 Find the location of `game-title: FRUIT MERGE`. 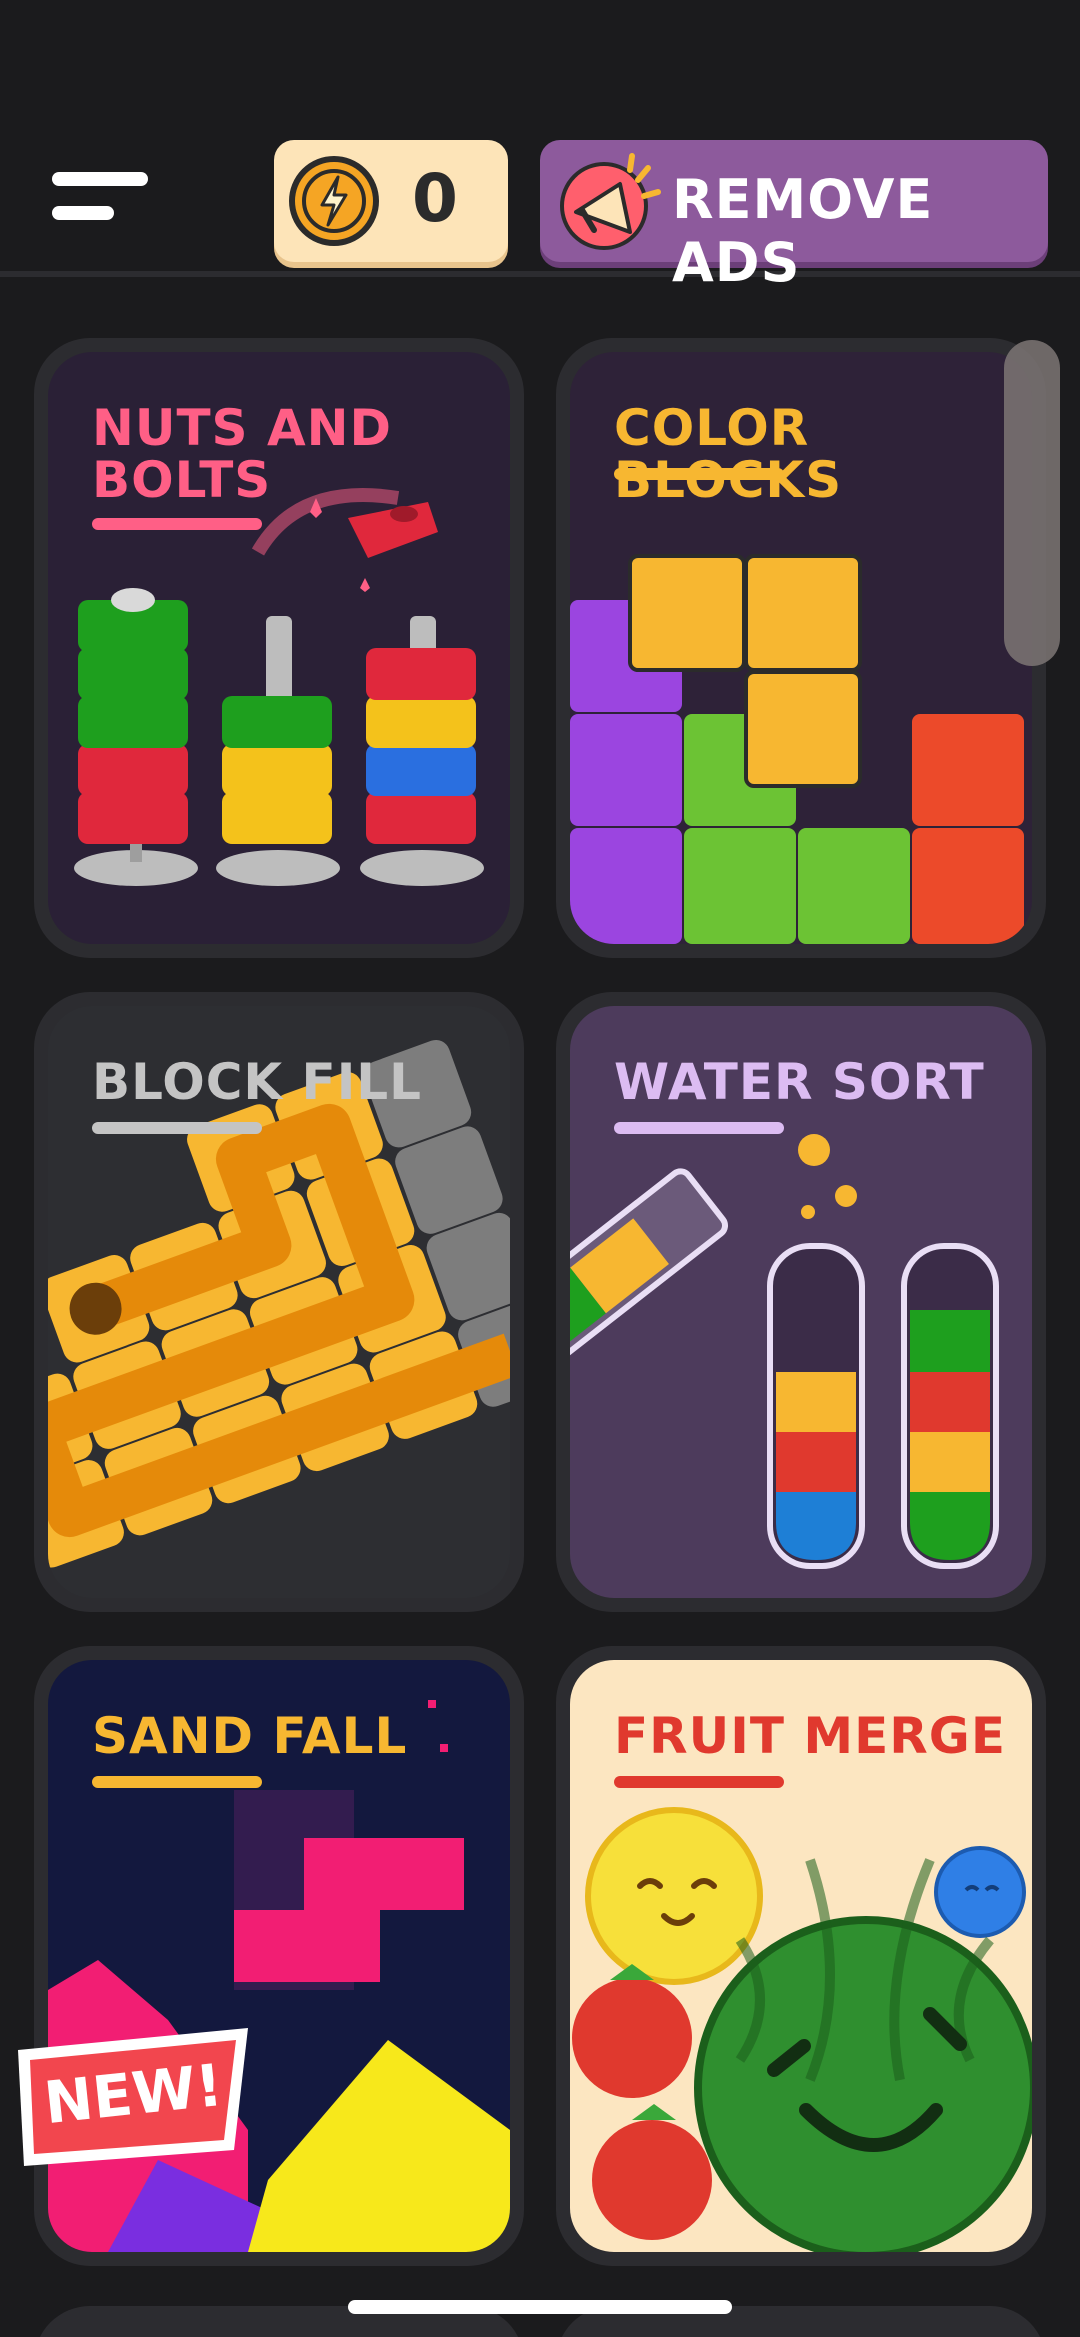

game-title: FRUIT MERGE is located at coordinates (810, 1736).